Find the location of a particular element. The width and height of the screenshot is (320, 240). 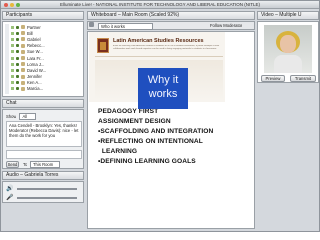

chat-title: Chat is located at coordinates (11, 103).